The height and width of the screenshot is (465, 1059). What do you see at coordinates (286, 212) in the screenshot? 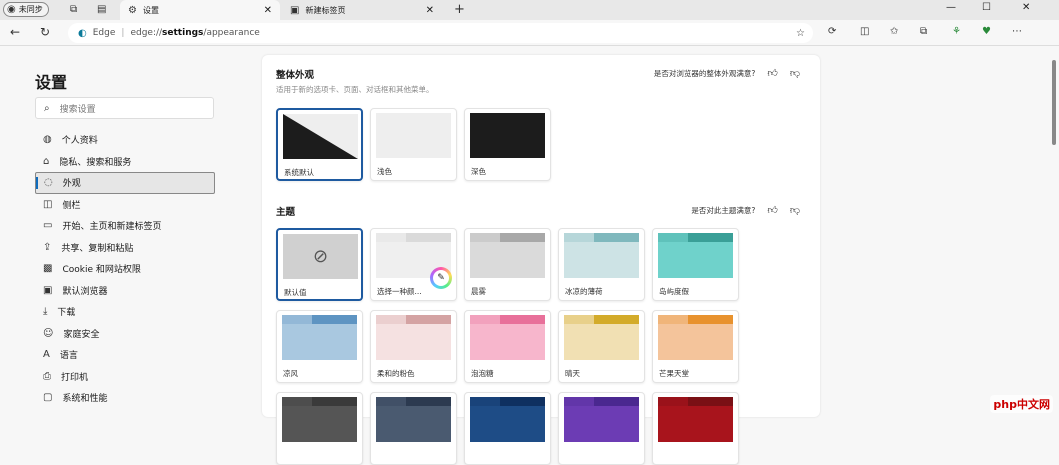
I see `section-title-themes: 主题` at bounding box center [286, 212].